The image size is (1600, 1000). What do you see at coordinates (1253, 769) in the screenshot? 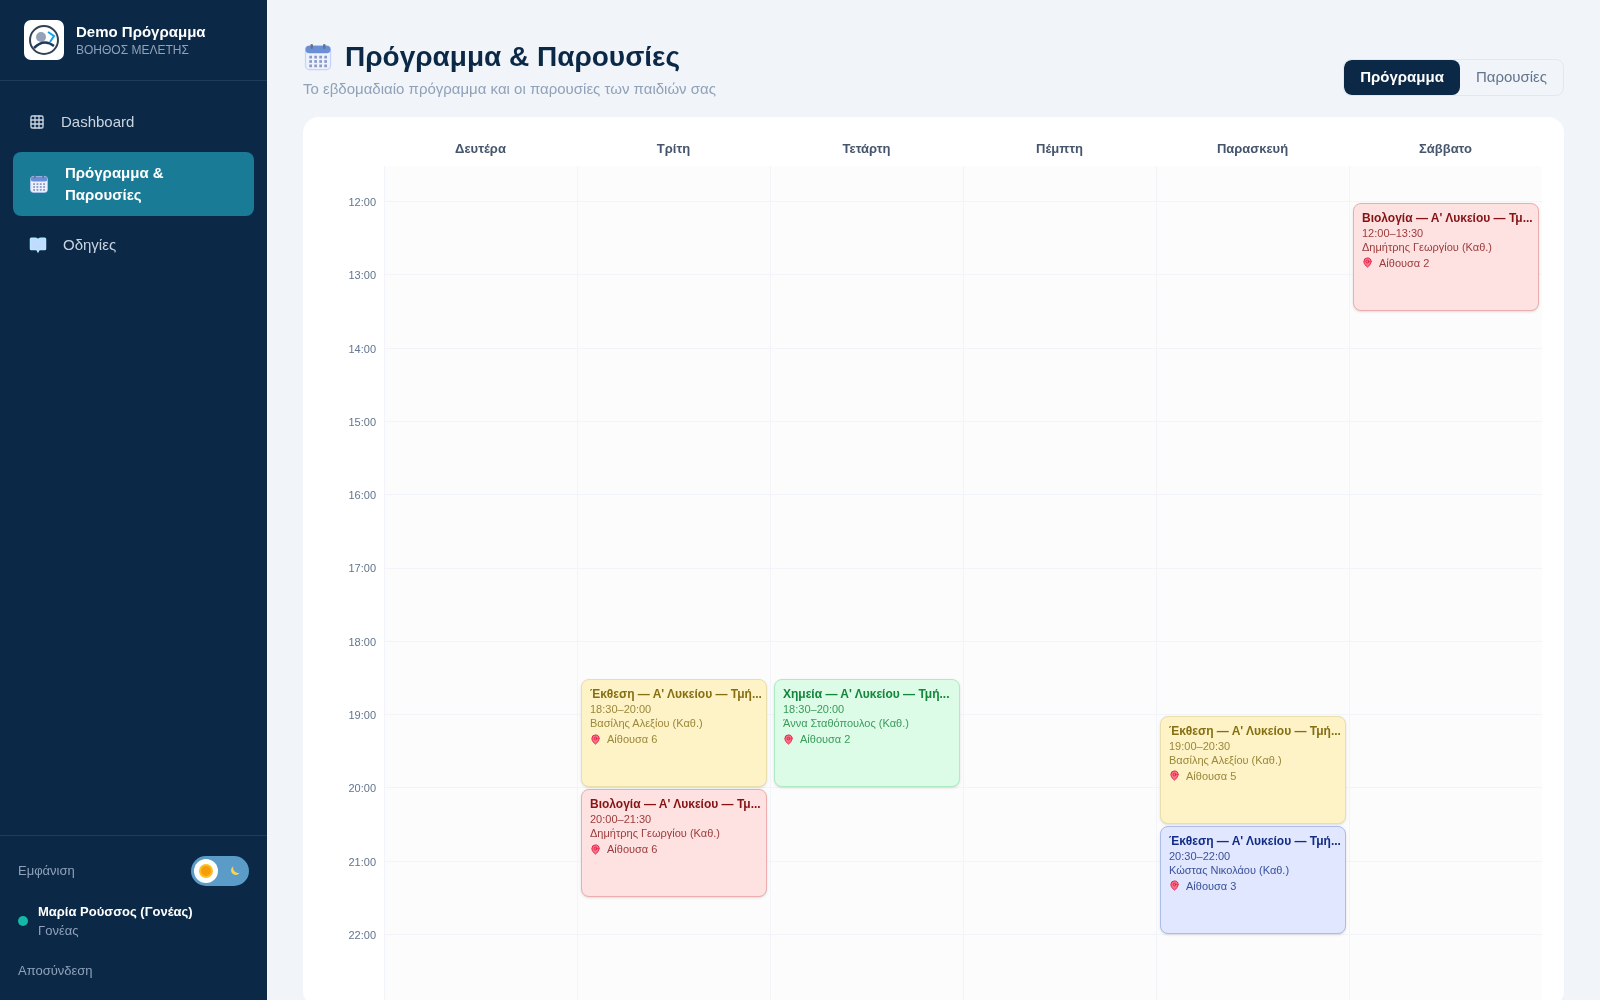
I see `event-card: Έκθεση — Α' Λυκείου — Τμή... 19:00–20:30 Βασίλης Αλεξίου (Καθ.) Αίθουσα 5` at bounding box center [1253, 769].